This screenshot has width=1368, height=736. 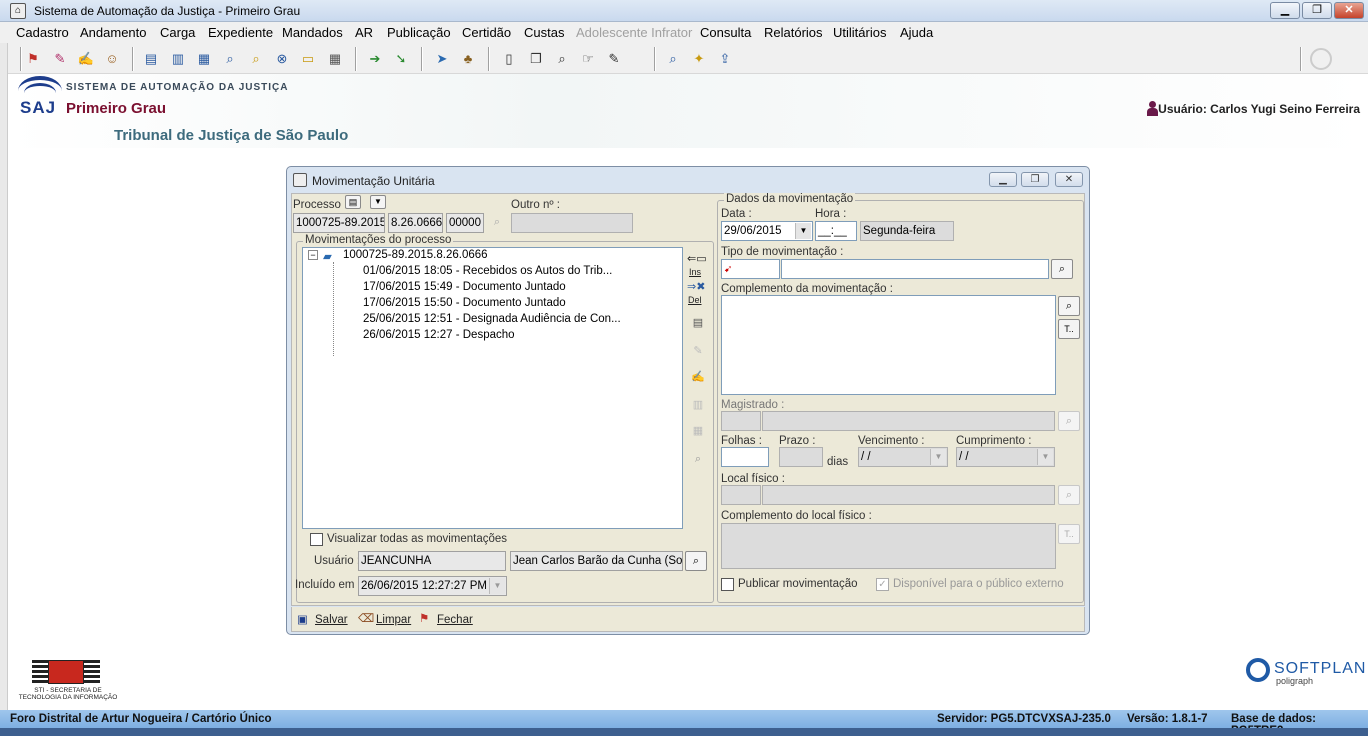 What do you see at coordinates (335, 59) in the screenshot?
I see `calendar-icon: ▦` at bounding box center [335, 59].